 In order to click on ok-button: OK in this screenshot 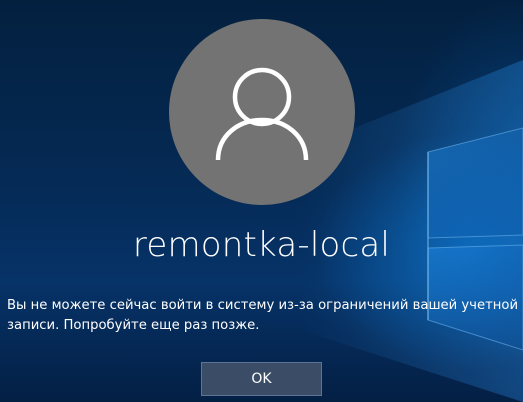, I will do `click(261, 379)`.